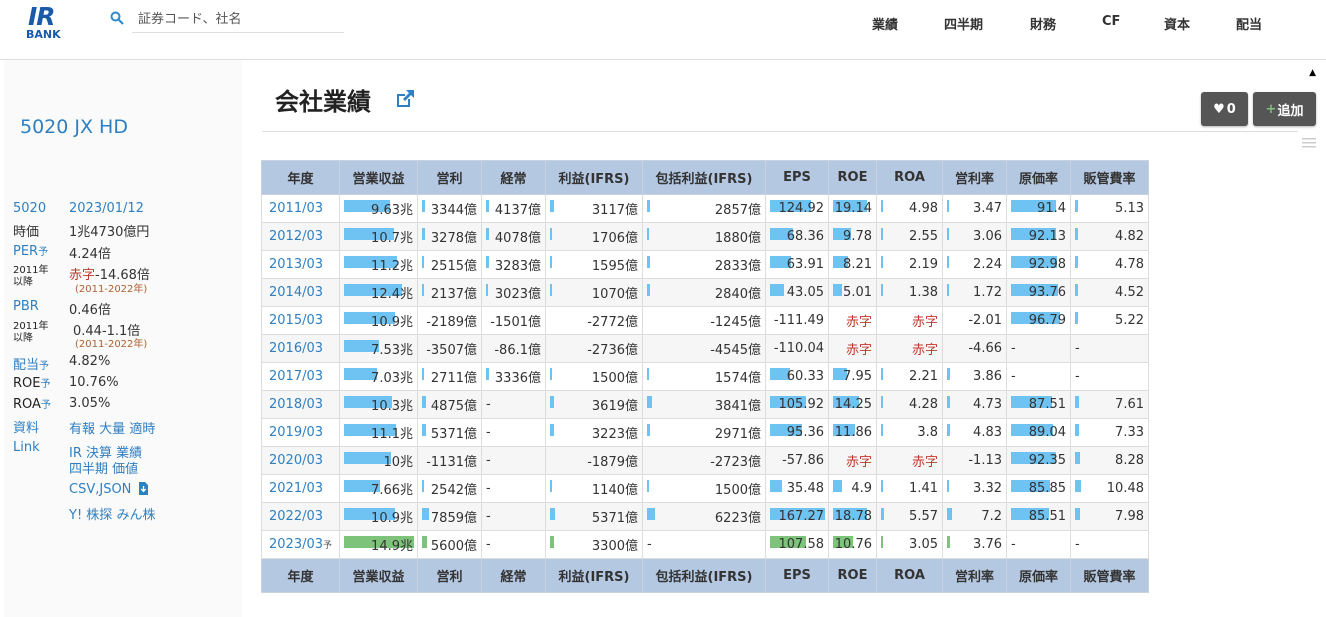 Image resolution: width=1326 pixels, height=617 pixels. Describe the element at coordinates (453, 266) in the screenshot. I see `cell-value: 2515億` at that location.